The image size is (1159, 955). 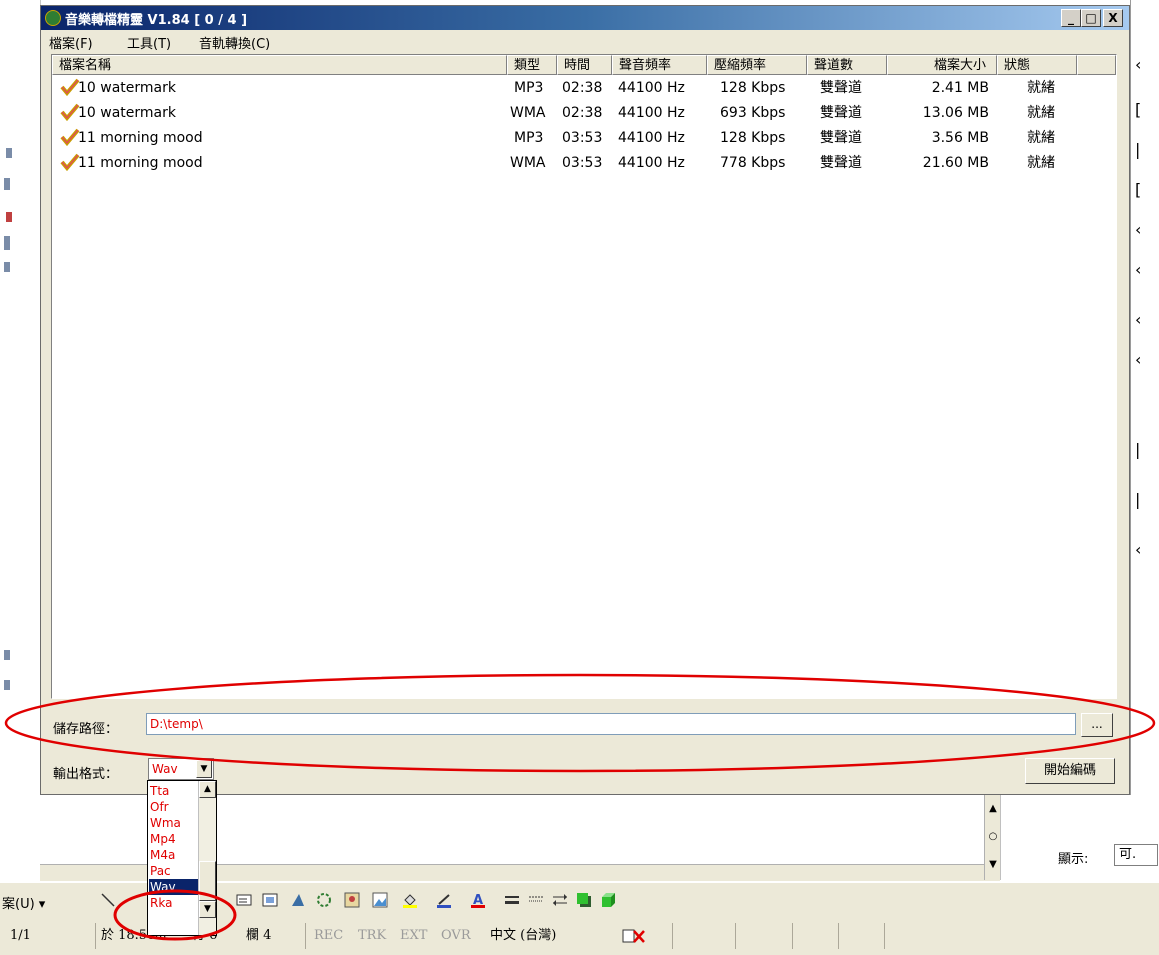 I want to click on menu-file: 檔案(F), so click(x=71, y=42).